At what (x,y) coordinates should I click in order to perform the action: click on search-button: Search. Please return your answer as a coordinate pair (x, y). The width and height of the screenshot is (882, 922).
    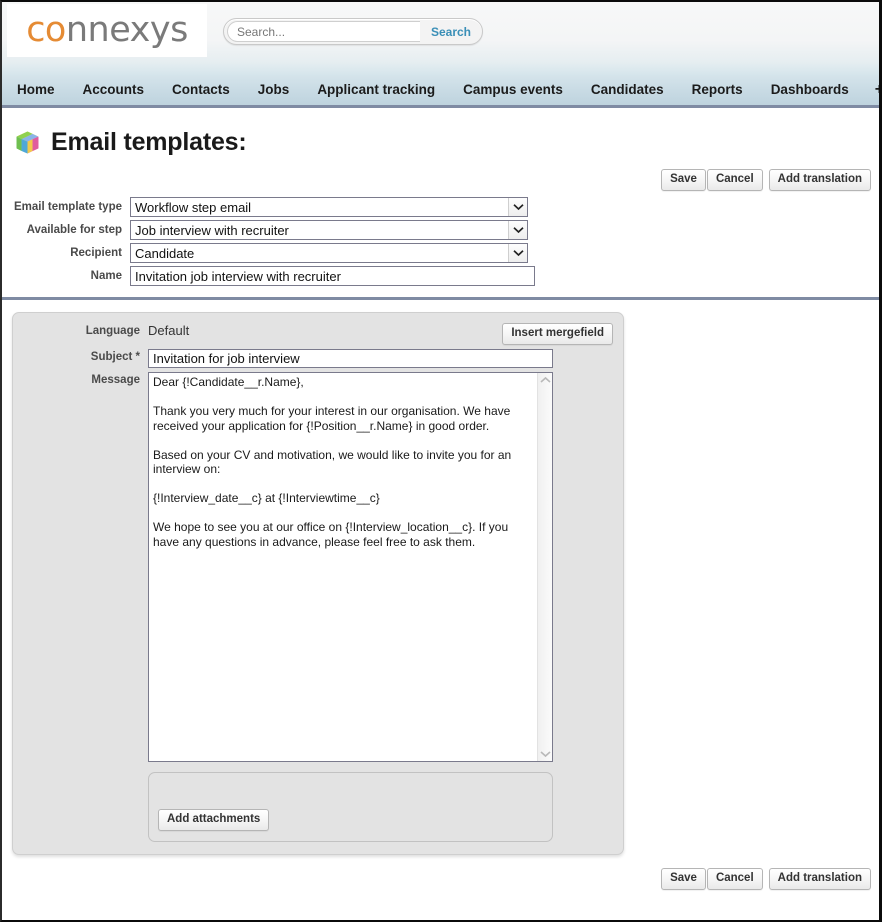
    Looking at the image, I should click on (451, 31).